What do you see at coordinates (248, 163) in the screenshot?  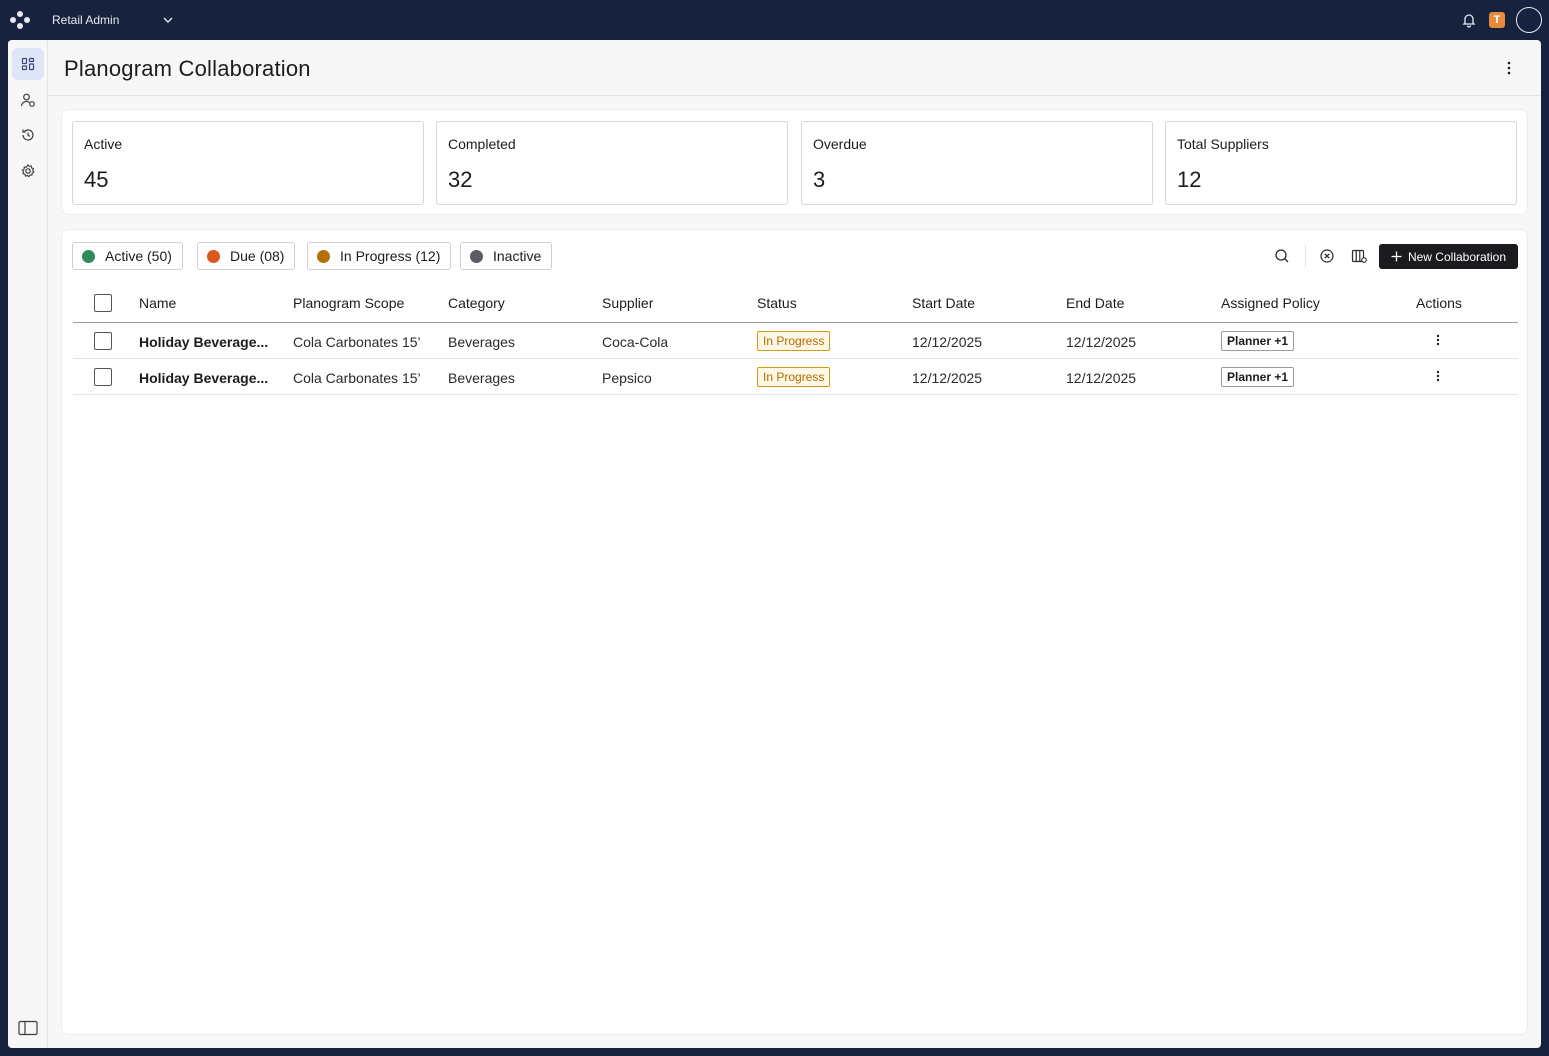 I see `stat-card-active: Active 45` at bounding box center [248, 163].